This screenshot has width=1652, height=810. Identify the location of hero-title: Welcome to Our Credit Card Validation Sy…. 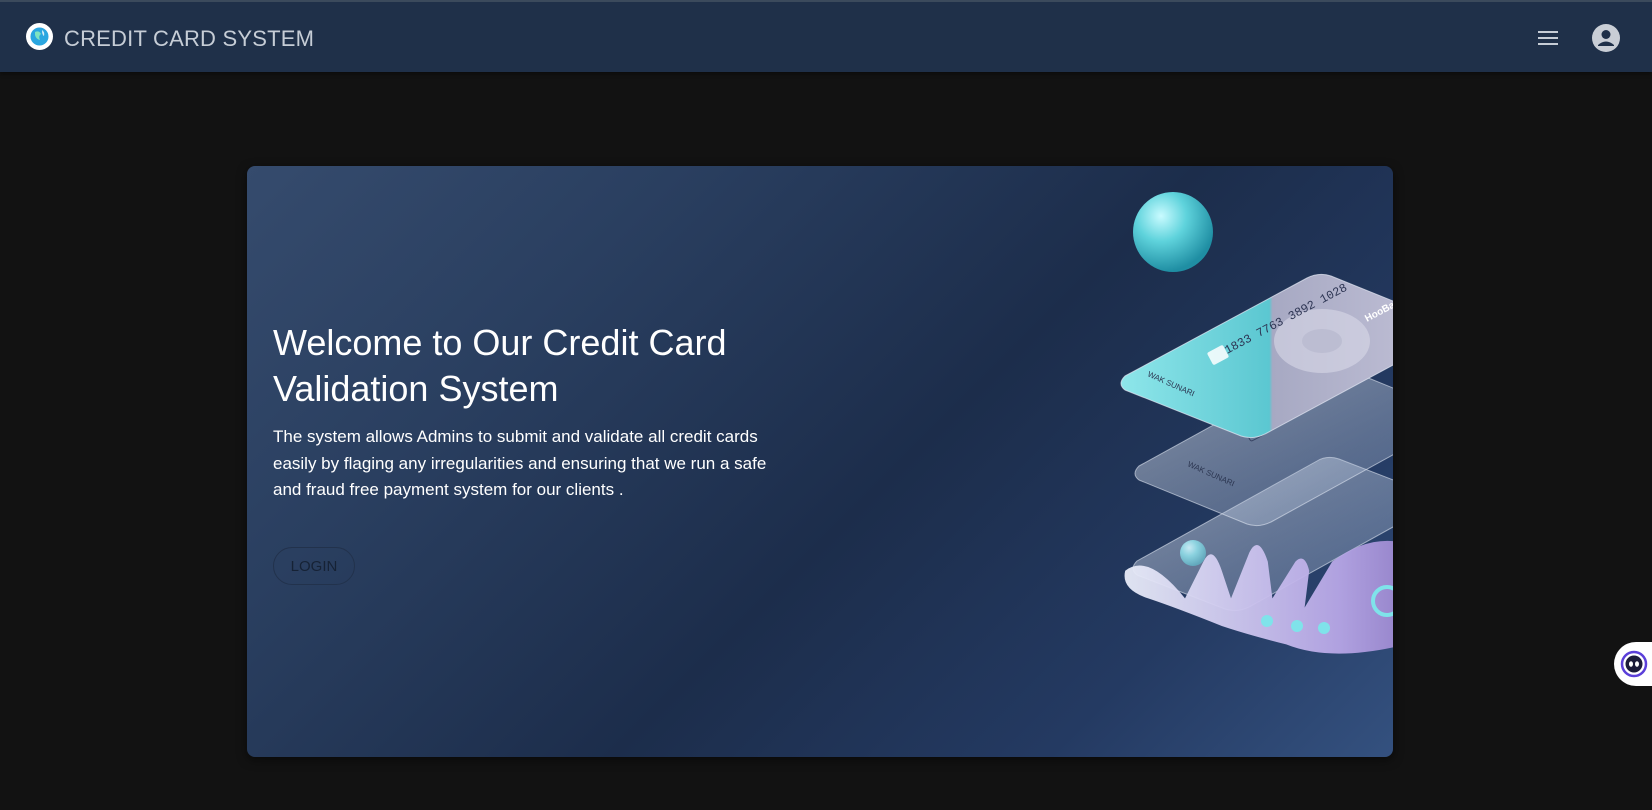
(500, 365).